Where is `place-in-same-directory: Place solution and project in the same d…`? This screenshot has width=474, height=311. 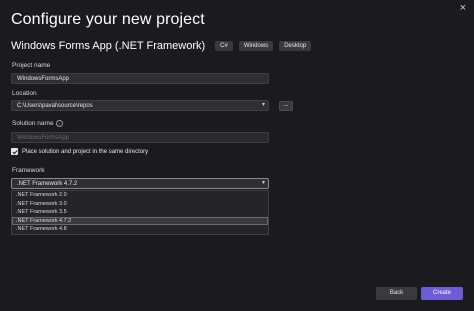
place-in-same-directory: Place solution and project in the same d… is located at coordinates (79, 151).